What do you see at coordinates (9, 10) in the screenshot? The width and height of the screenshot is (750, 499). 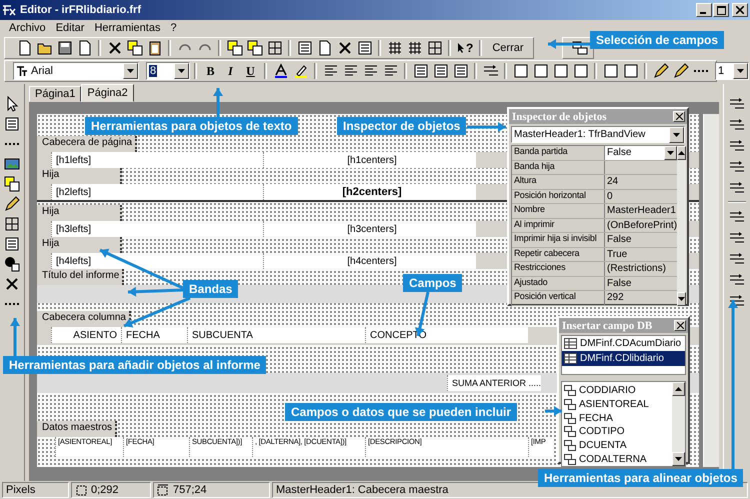 I see `app-icon` at bounding box center [9, 10].